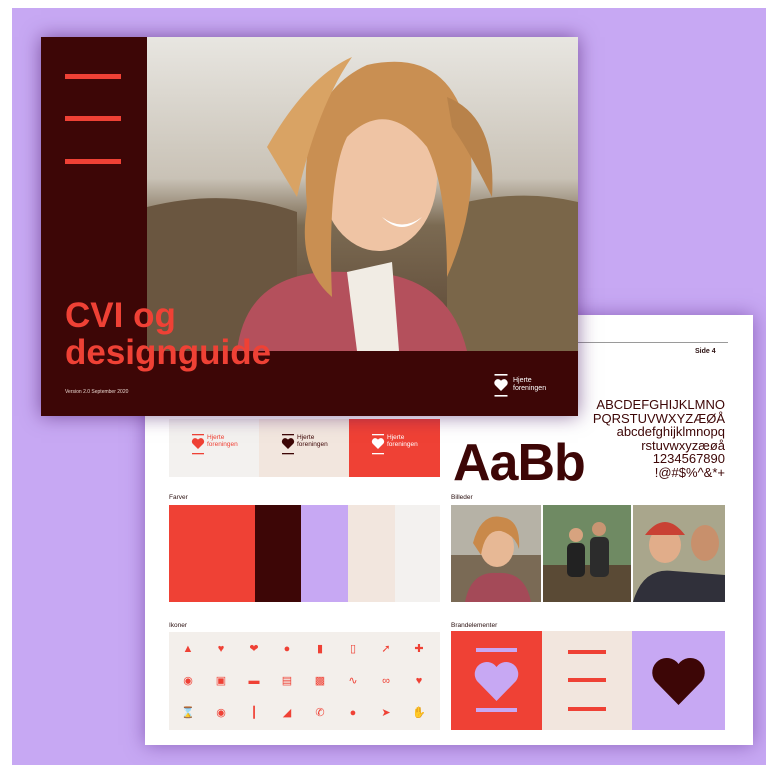 This screenshot has width=774, height=773. What do you see at coordinates (683, 445) in the screenshot?
I see `glyph-row: rstuvwxyzæøå` at bounding box center [683, 445].